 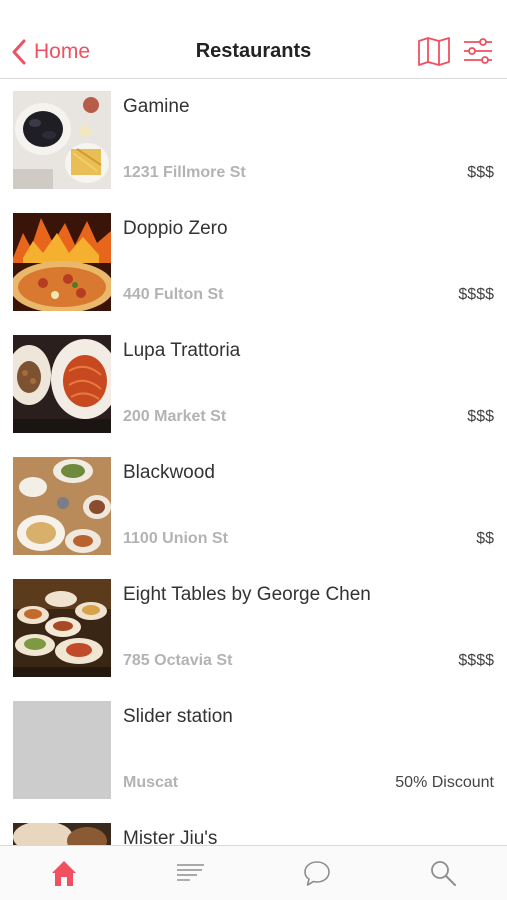 I want to click on image-placeholder, so click(x=62, y=750).